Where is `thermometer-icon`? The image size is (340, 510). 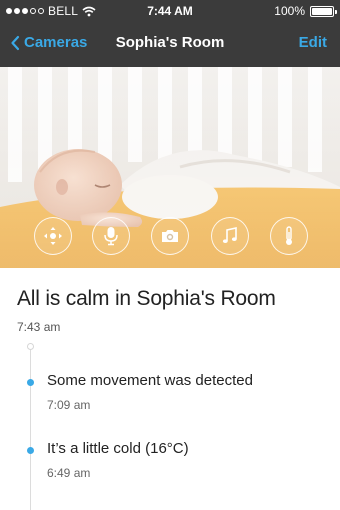 thermometer-icon is located at coordinates (289, 235).